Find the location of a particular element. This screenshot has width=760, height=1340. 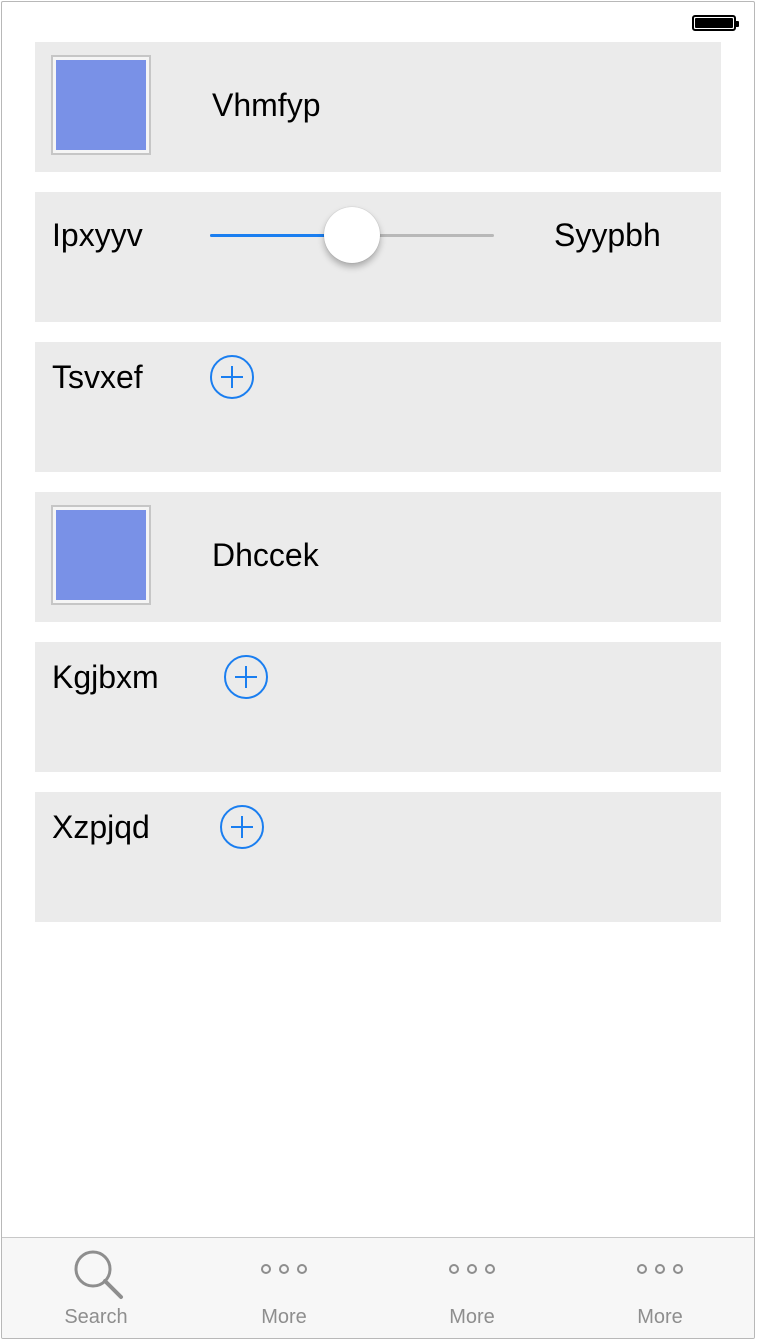

tab-search: Search is located at coordinates (96, 1288).